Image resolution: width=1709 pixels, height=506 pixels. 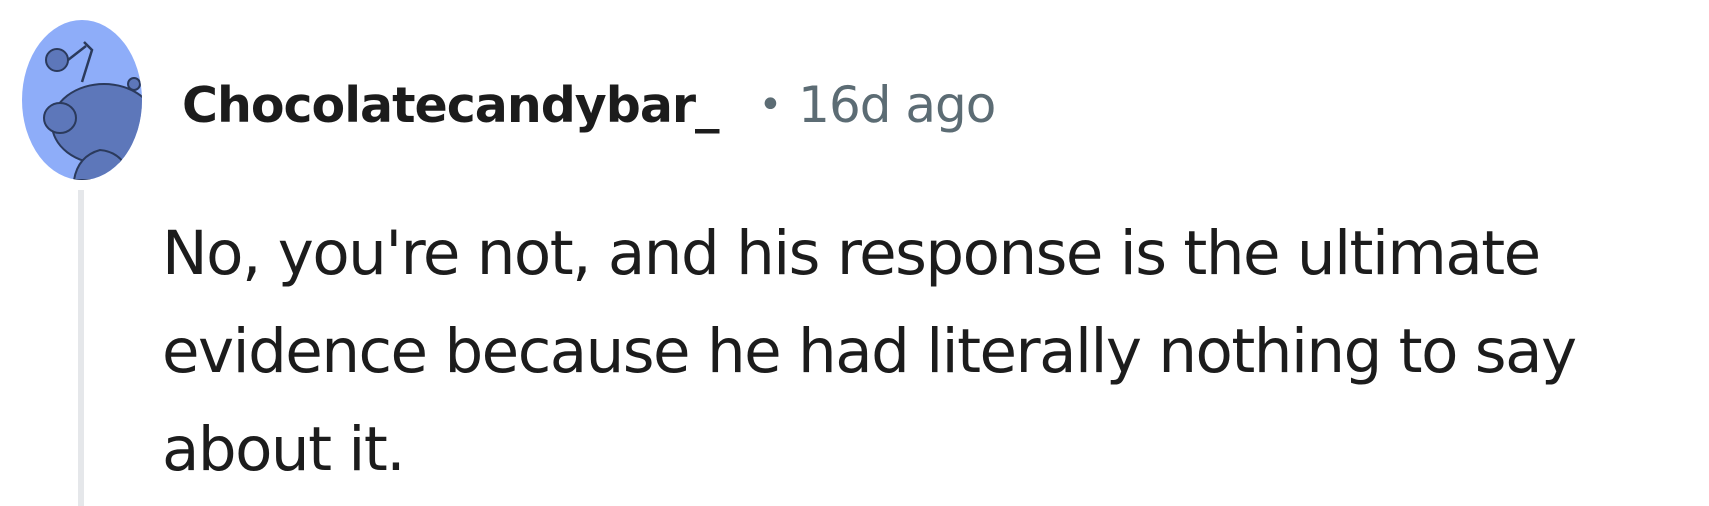 I want to click on reddit-snoo-avatar-icon, so click(x=82, y=100).